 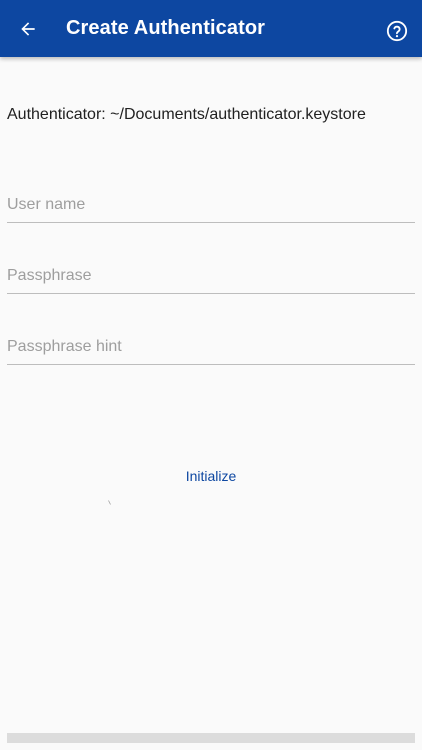 I want to click on user-name-field, so click(x=211, y=205).